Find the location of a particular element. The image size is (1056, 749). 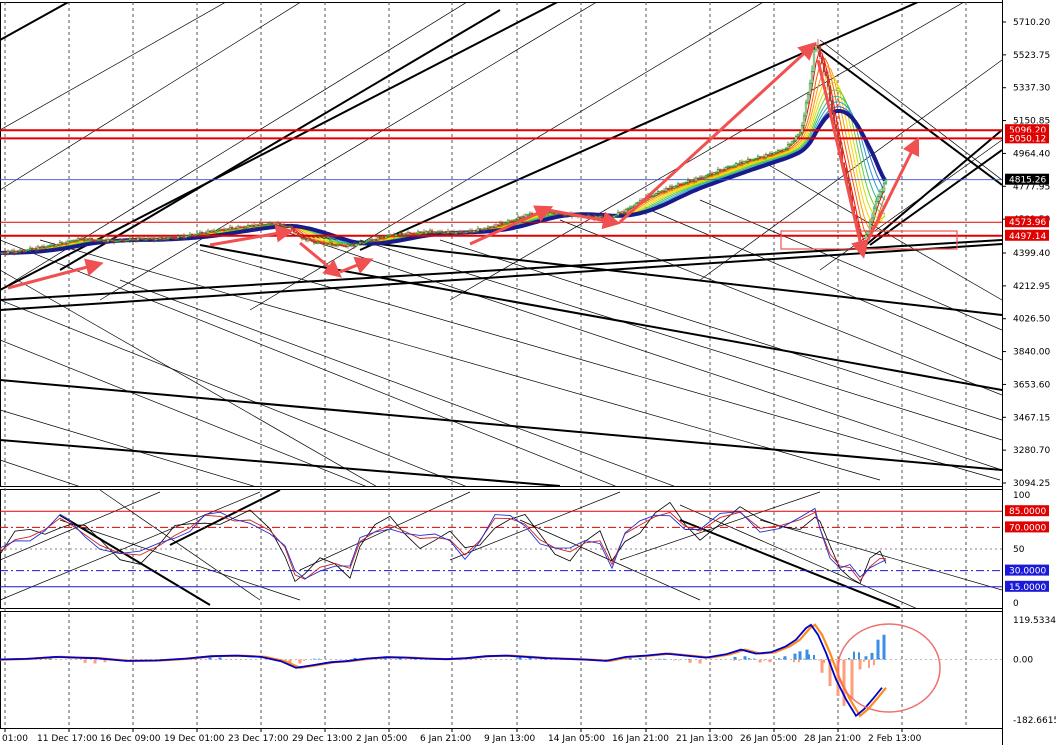

oscillator-level-badge-label: 85.0000 is located at coordinates (1027, 512).